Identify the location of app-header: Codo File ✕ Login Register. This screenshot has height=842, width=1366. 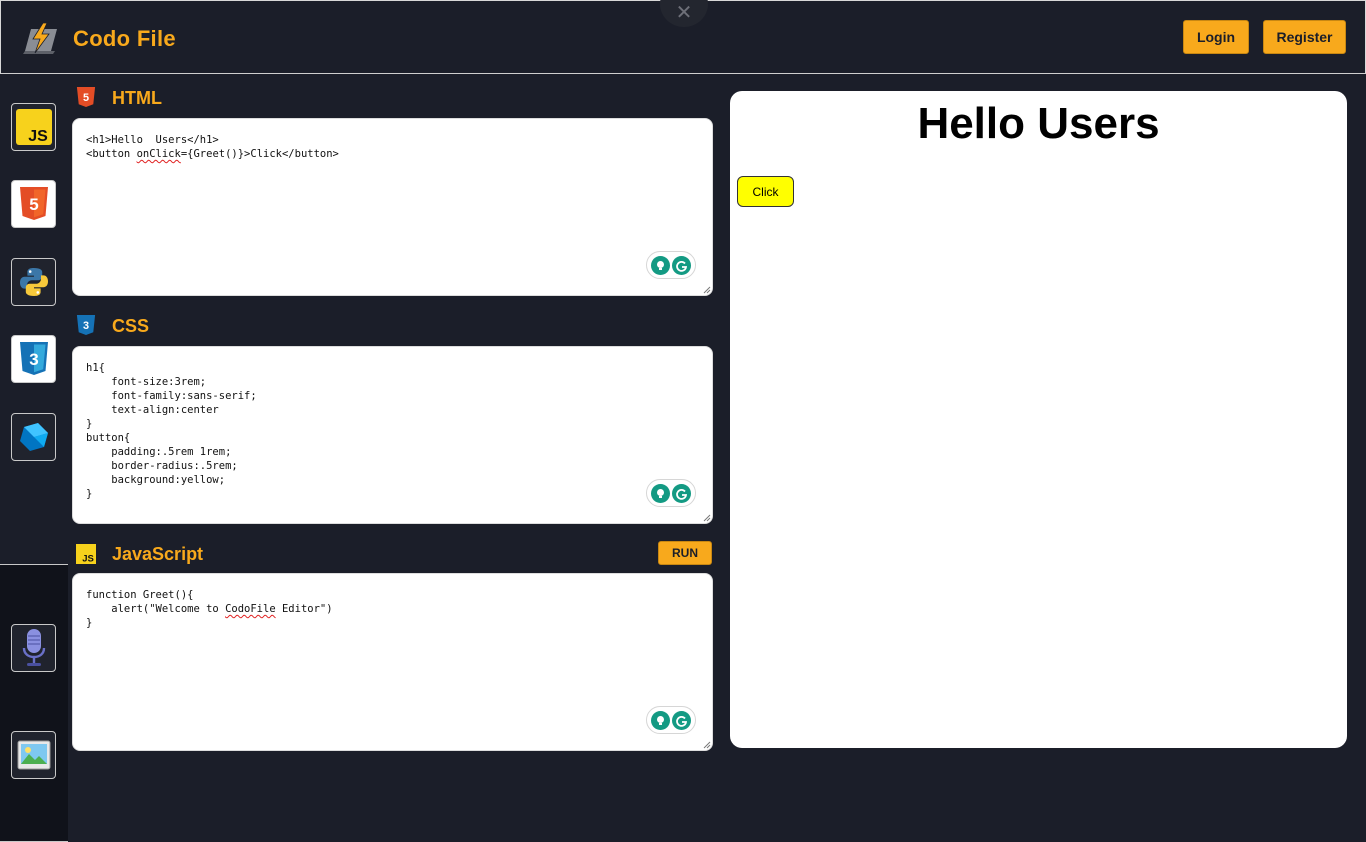
(683, 37).